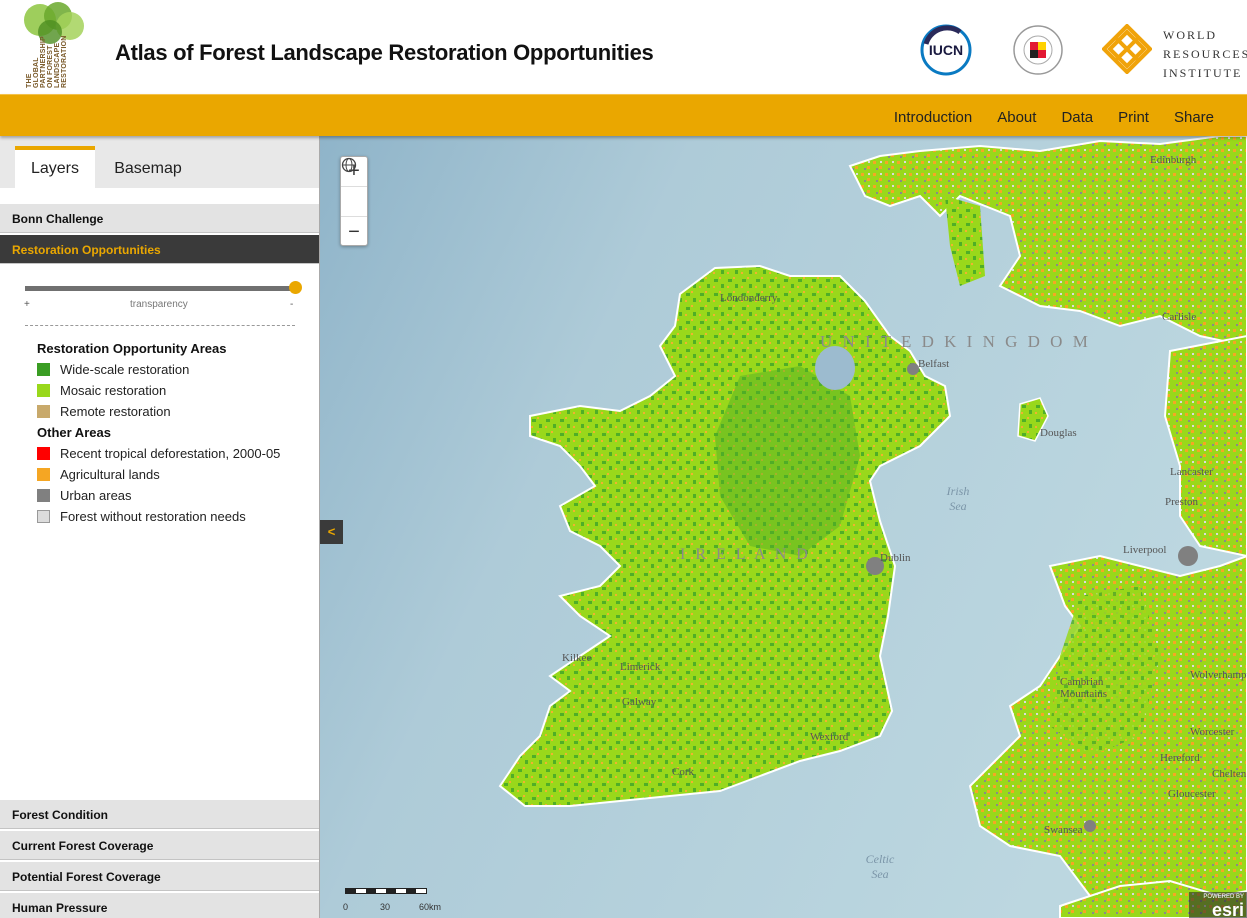 The height and width of the screenshot is (918, 1247). I want to click on legend-label: Recent tropical deforestation, 2000-05, so click(170, 453).